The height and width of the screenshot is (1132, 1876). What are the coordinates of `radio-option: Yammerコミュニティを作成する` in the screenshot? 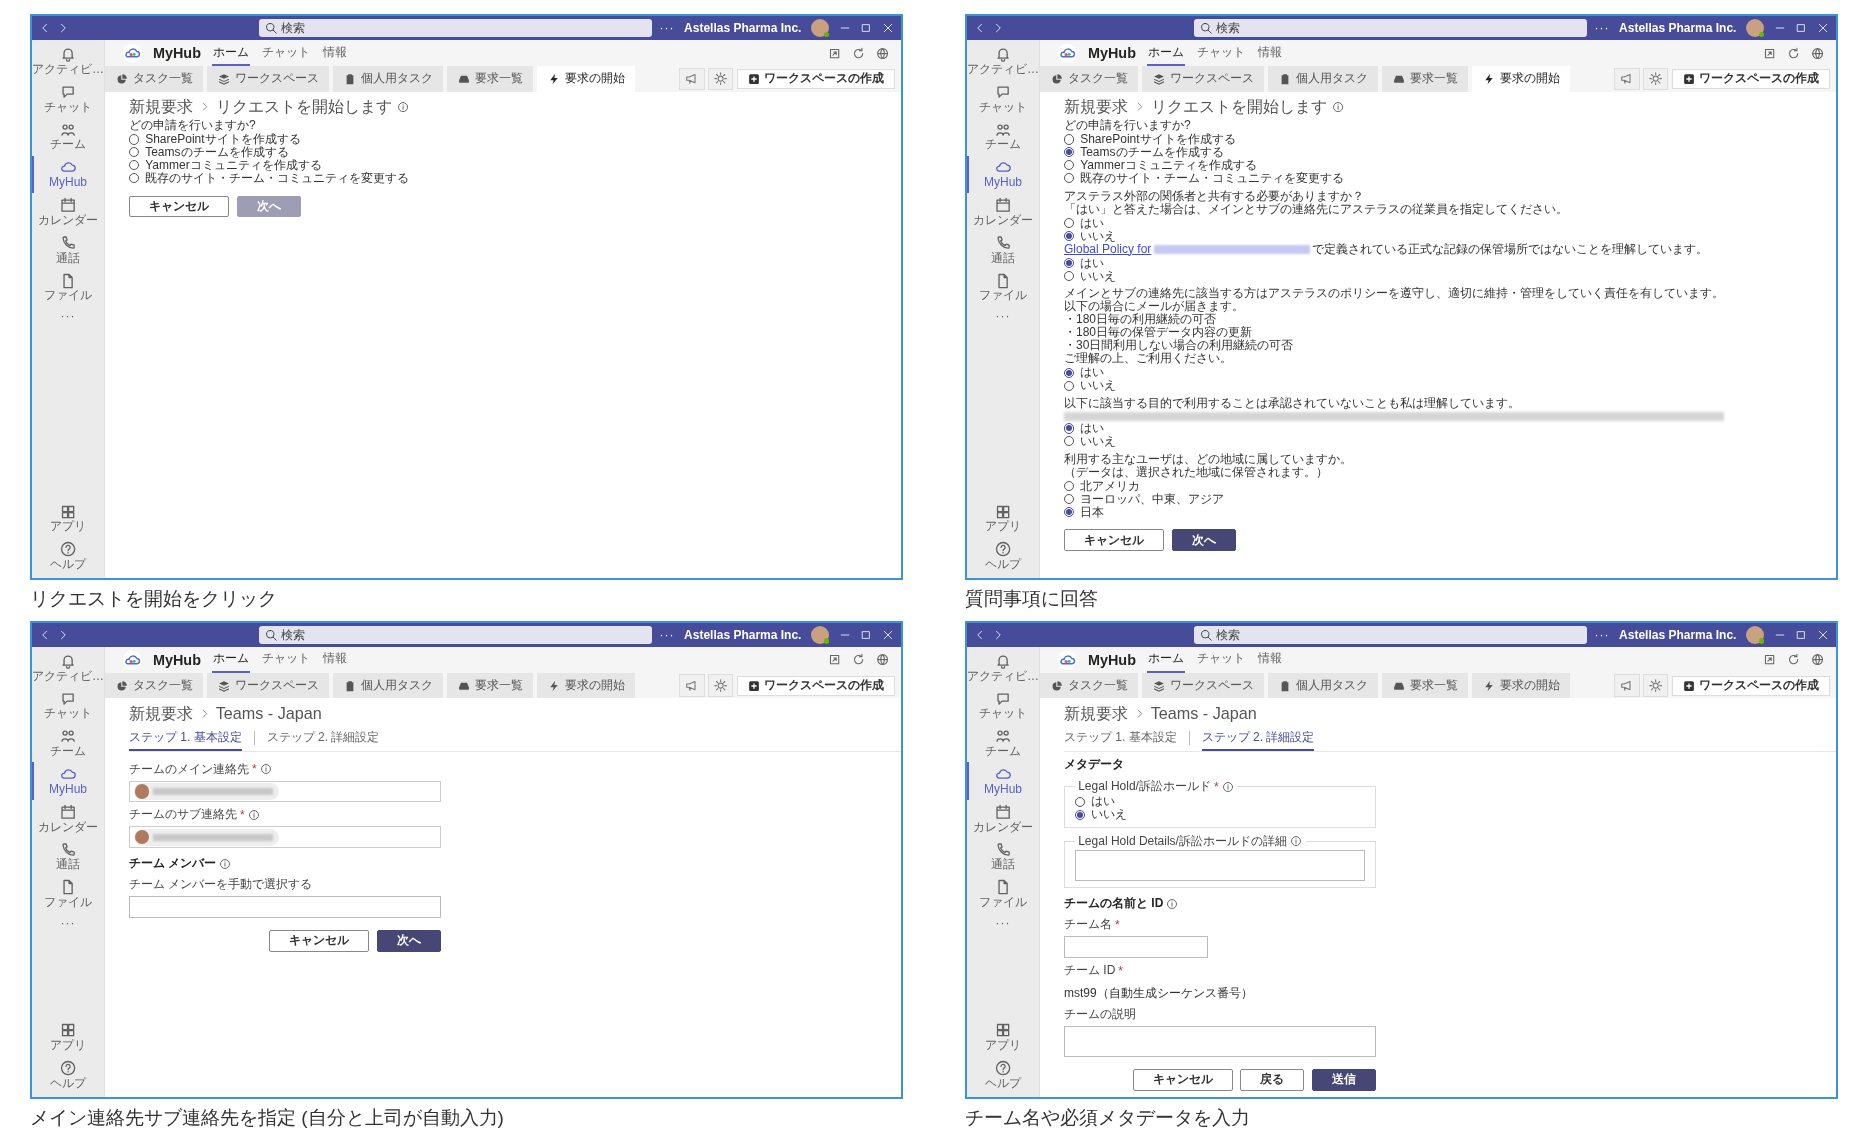 It's located at (503, 165).